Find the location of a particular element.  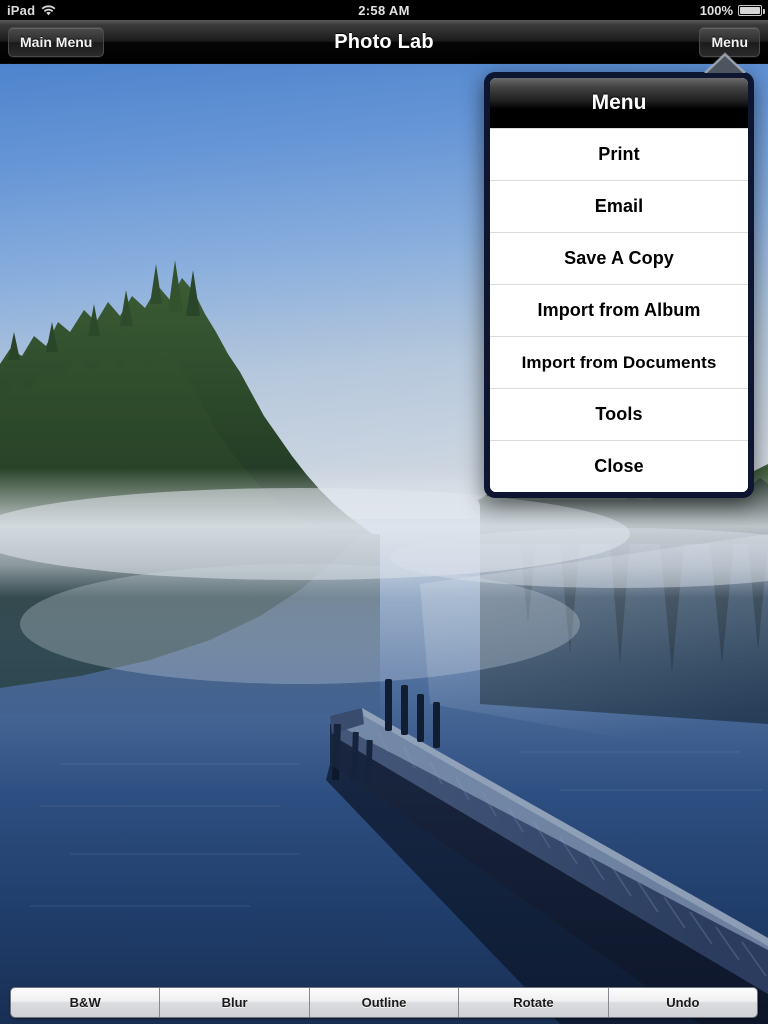

menu-item-import-from-album: Import from Album is located at coordinates (619, 310).